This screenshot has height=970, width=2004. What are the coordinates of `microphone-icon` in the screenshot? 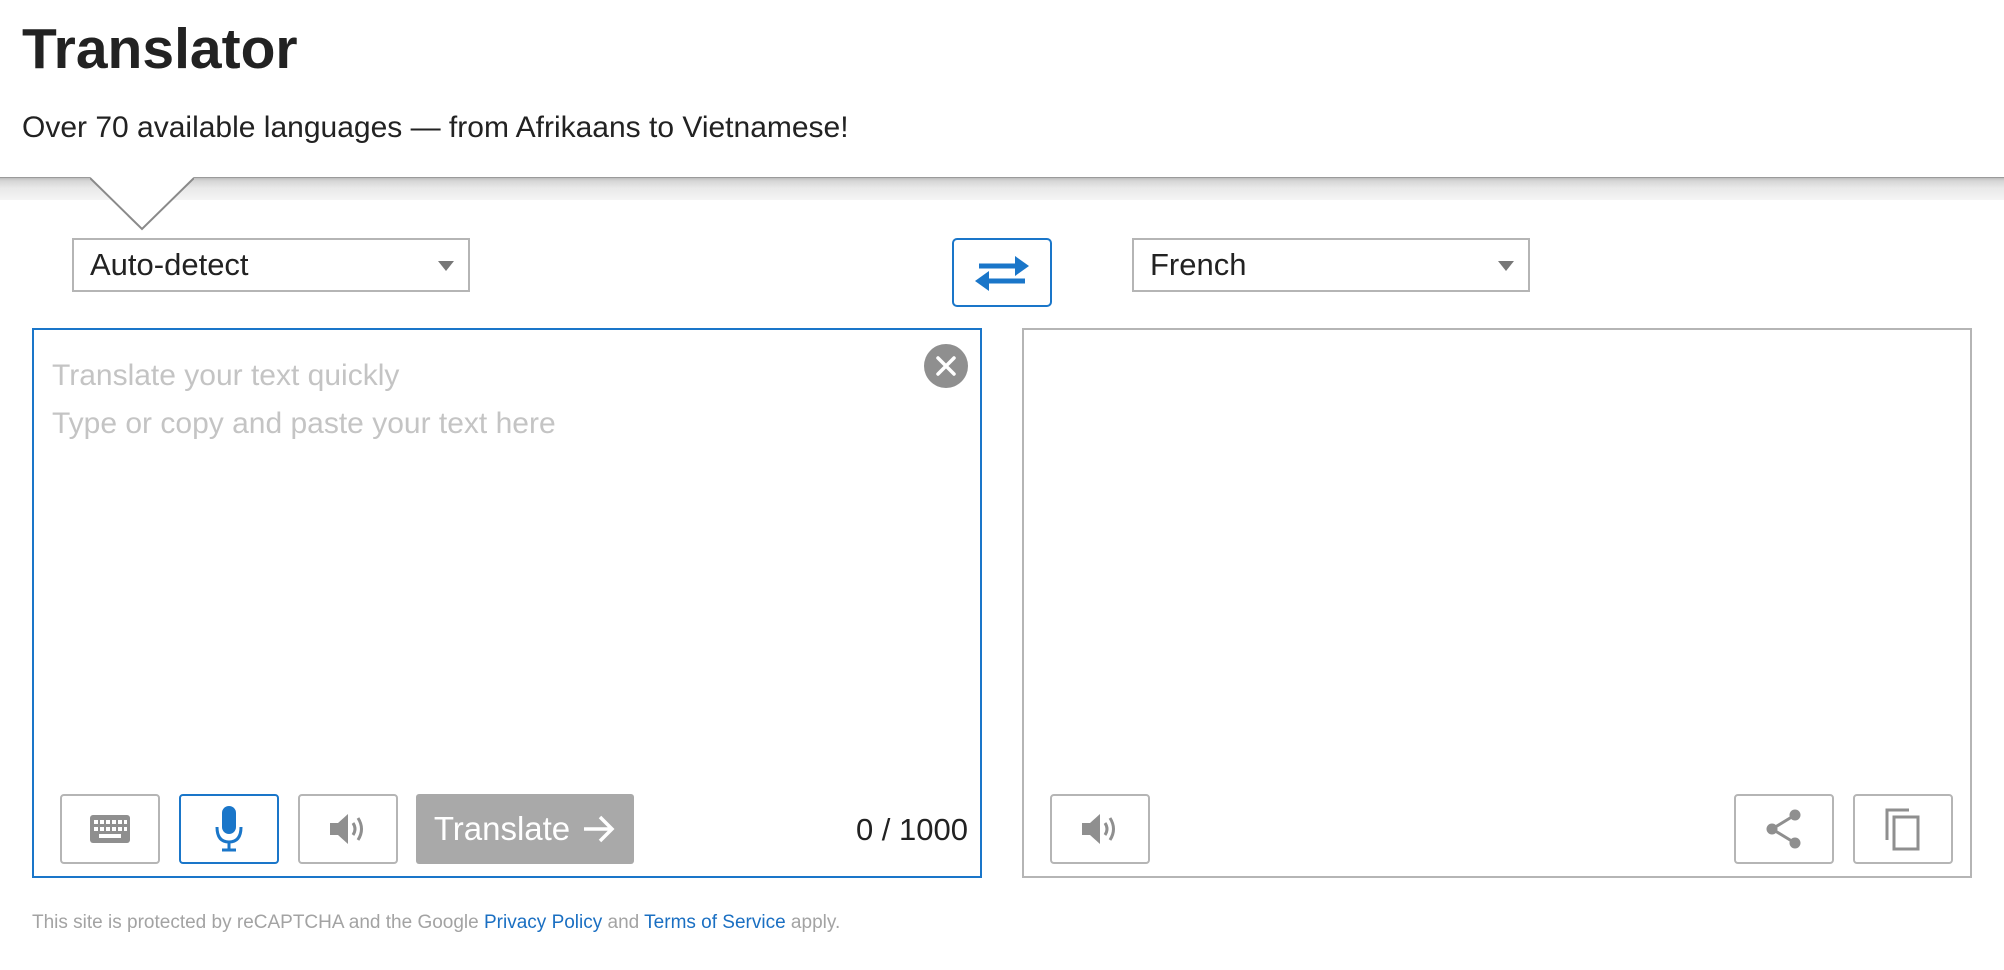 It's located at (229, 829).